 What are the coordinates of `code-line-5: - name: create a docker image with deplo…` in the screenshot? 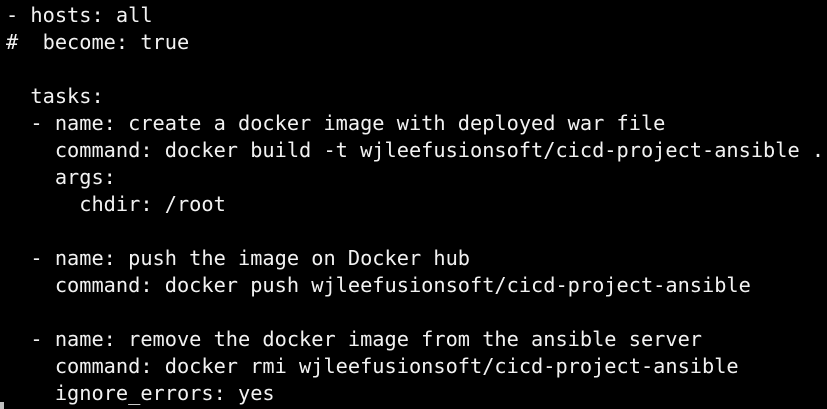 It's located at (336, 123).